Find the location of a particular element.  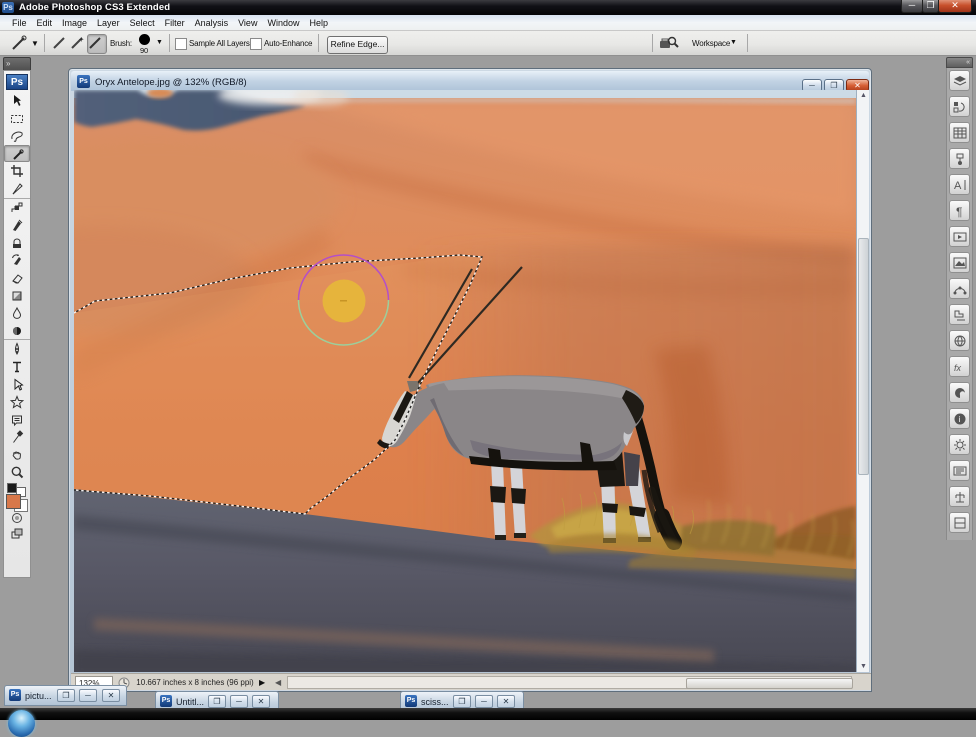

svg-text: i is located at coordinates (960, 419).